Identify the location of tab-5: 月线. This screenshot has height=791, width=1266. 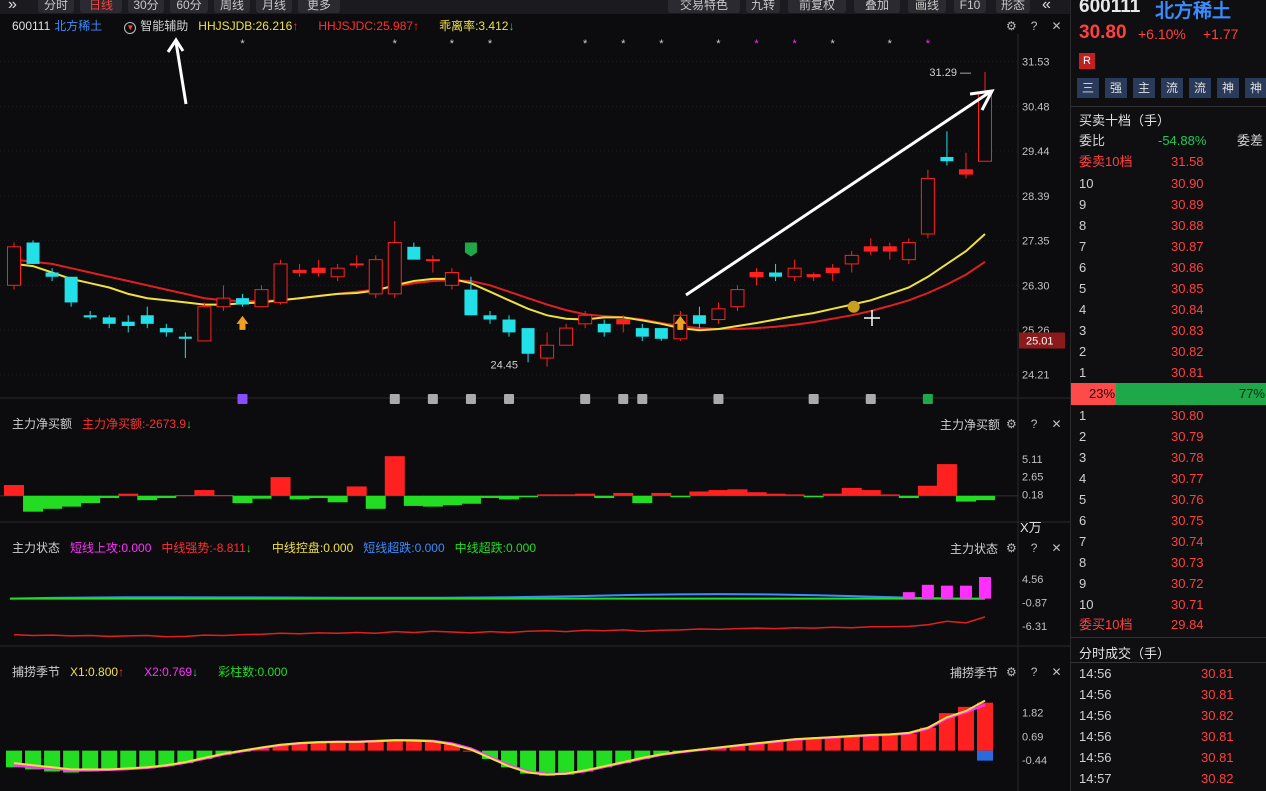
(274, 6).